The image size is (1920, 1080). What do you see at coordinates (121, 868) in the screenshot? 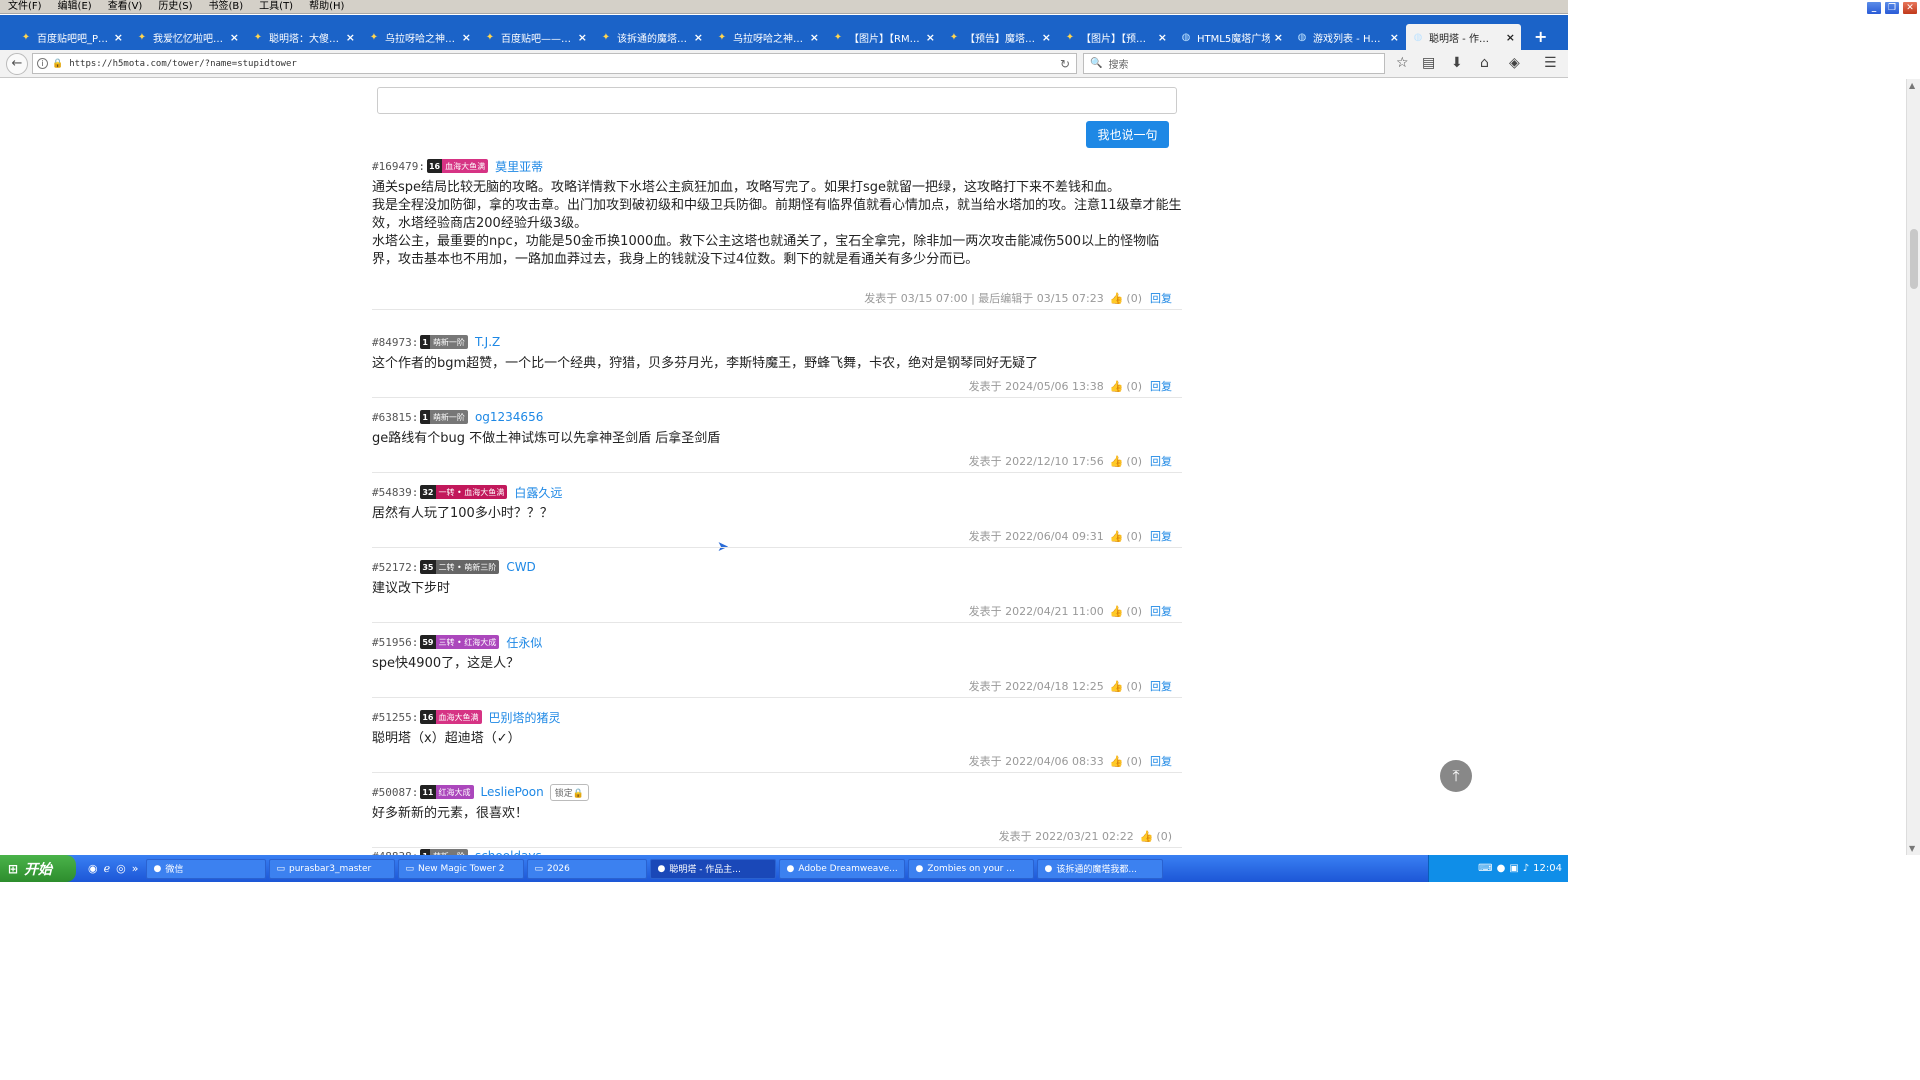
I see `browser-icon: ◎` at bounding box center [121, 868].